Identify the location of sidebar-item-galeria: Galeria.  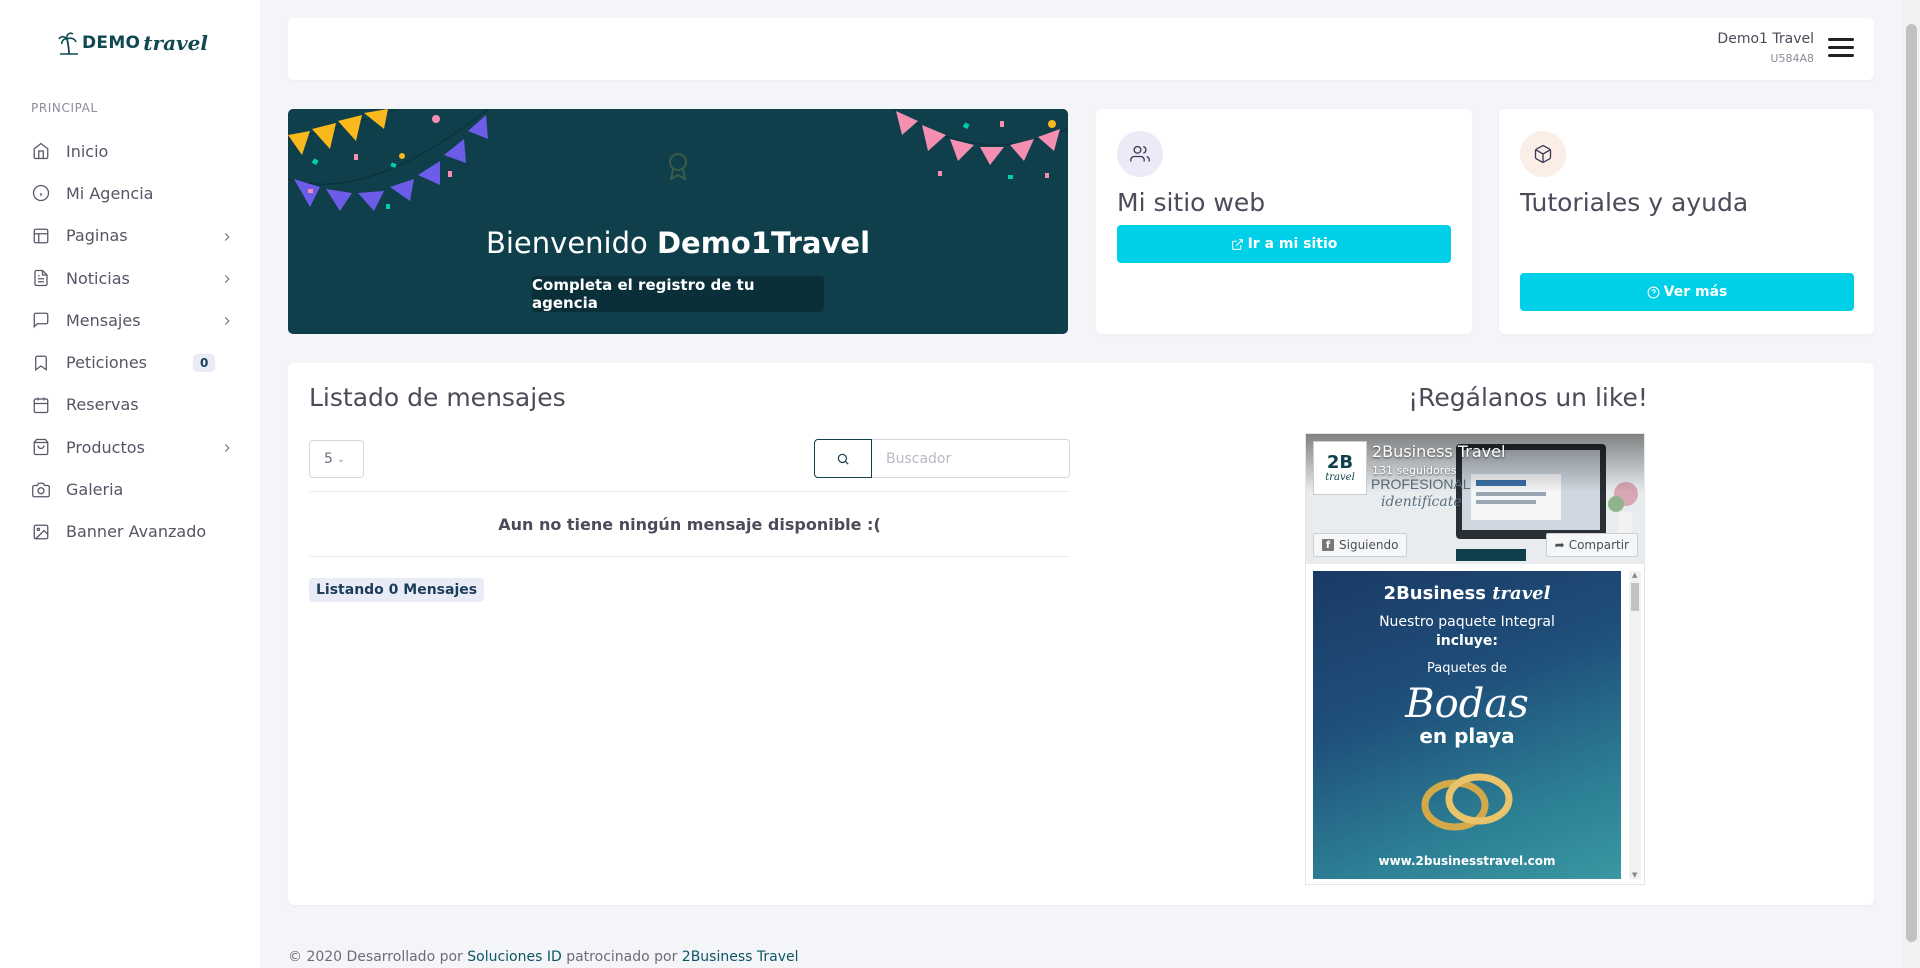
(130, 489).